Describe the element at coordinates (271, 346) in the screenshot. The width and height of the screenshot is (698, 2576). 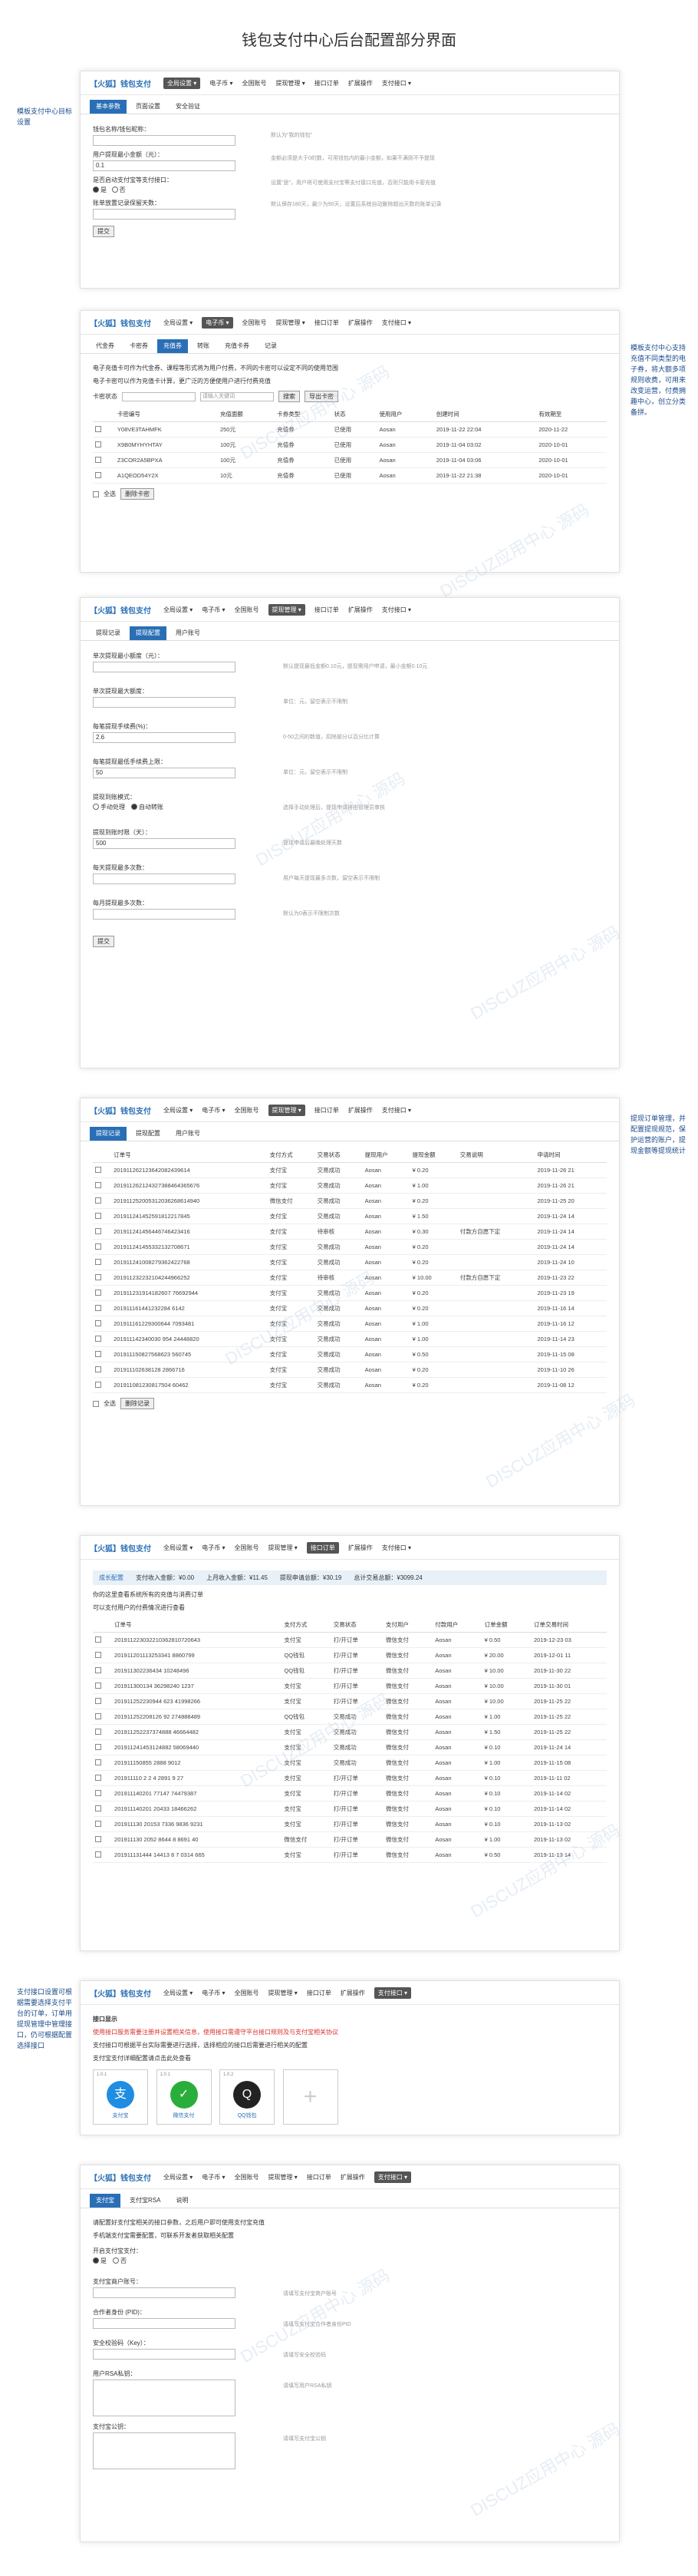
I see `tab-record: 记录` at that location.